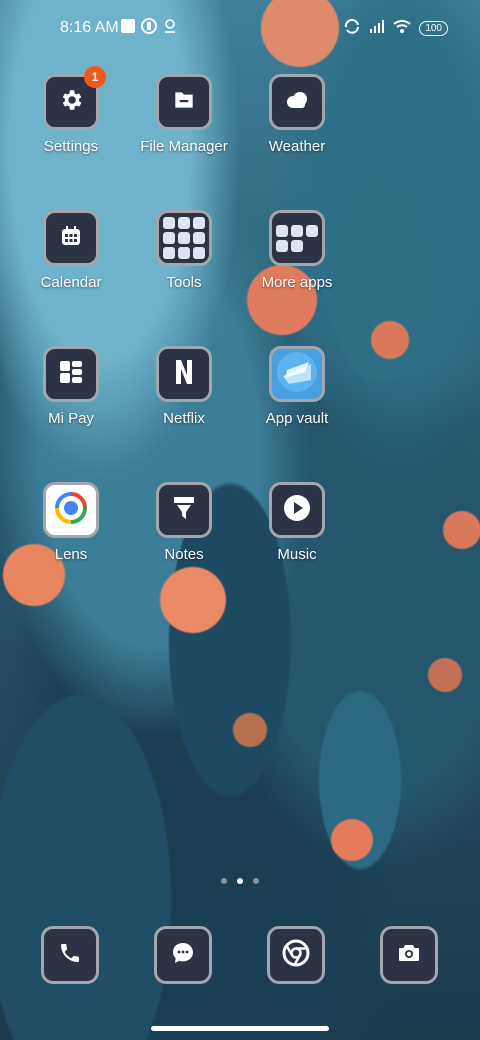  I want to click on app-vault-icon, so click(297, 374).